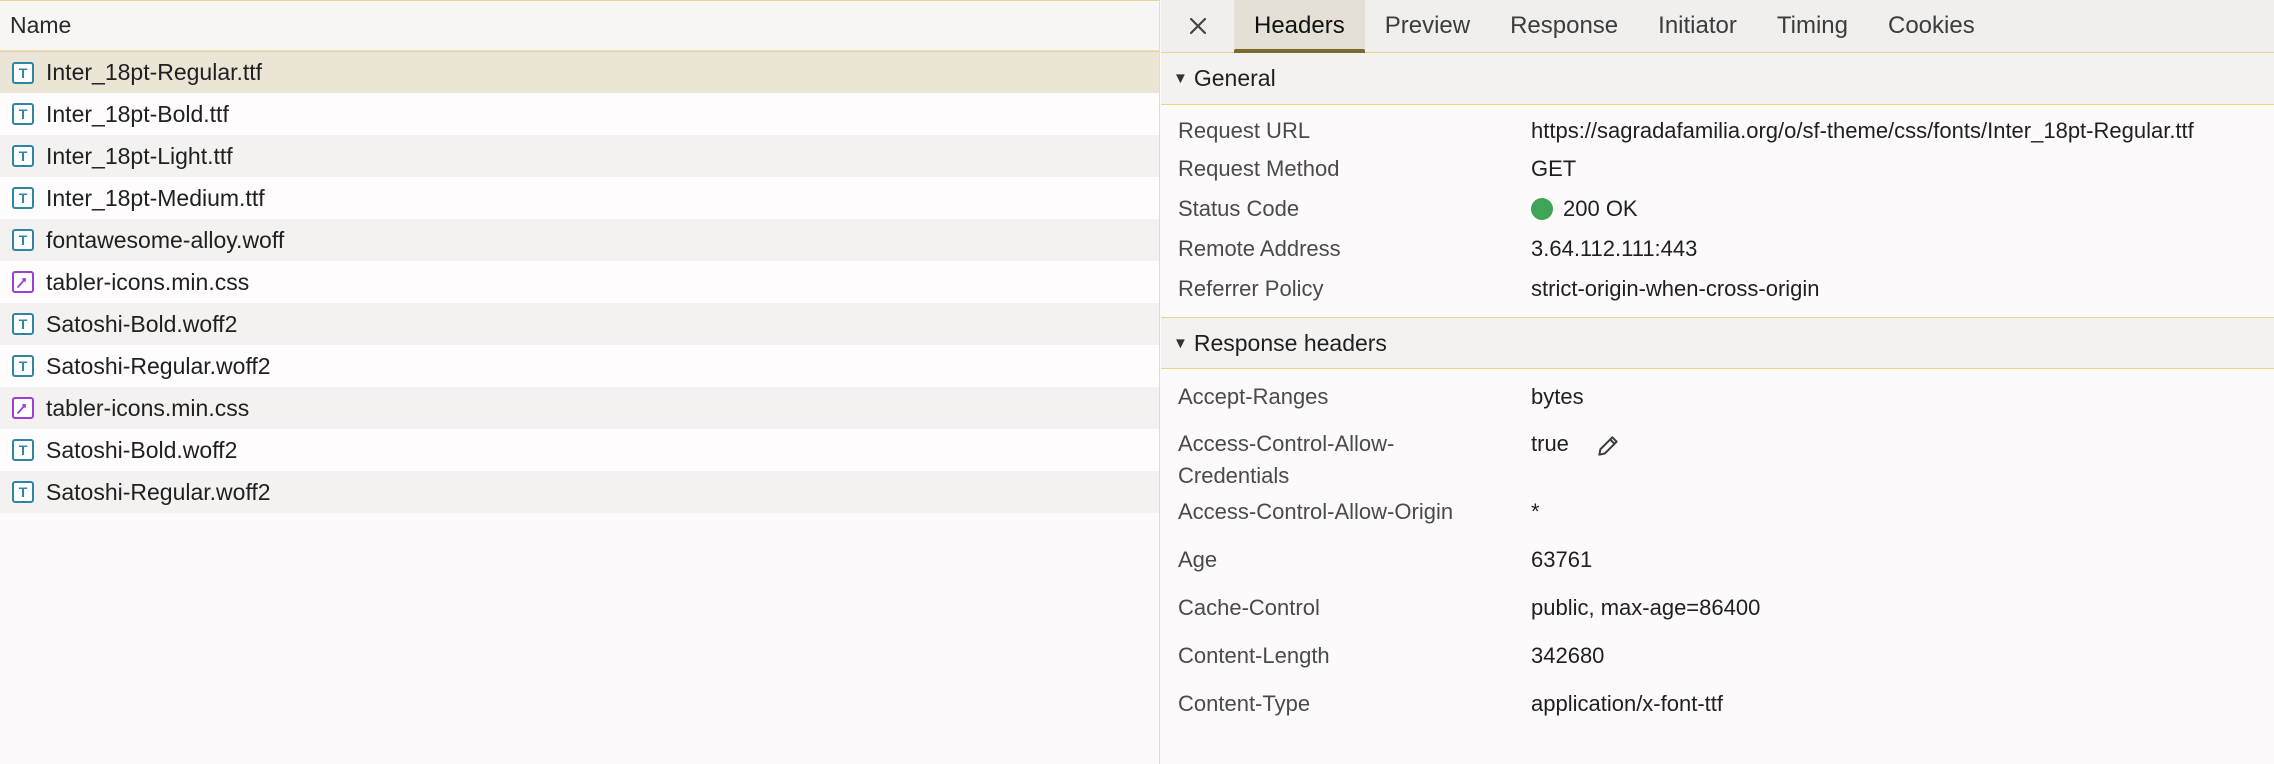 The height and width of the screenshot is (764, 2274). I want to click on tab-label: Initiator, so click(1697, 25).